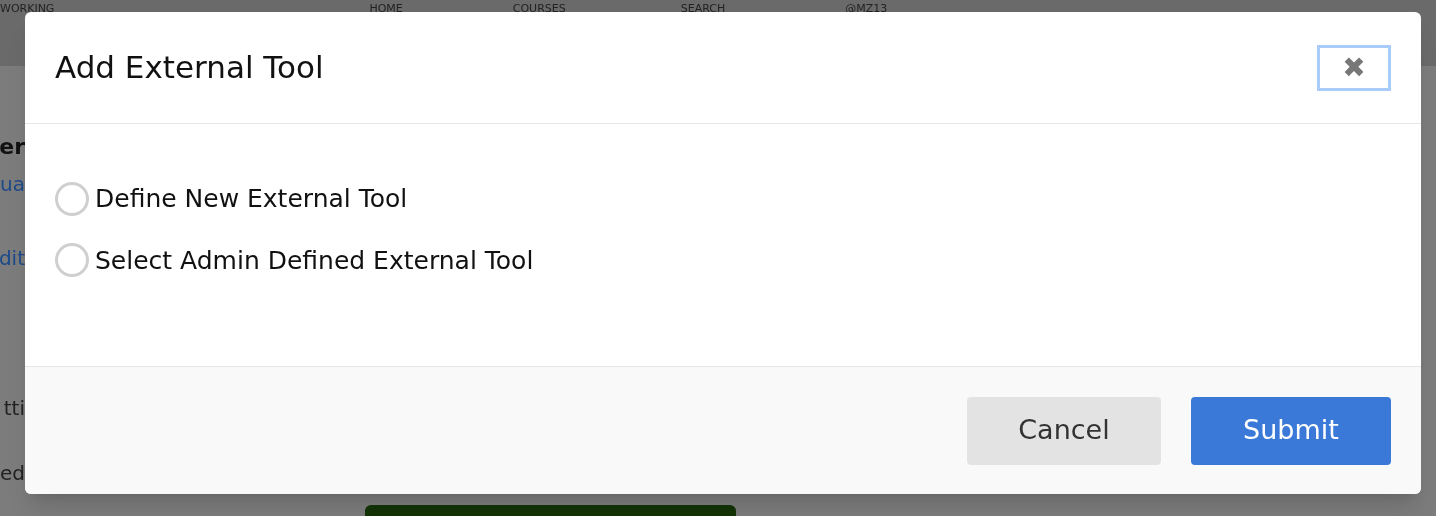  I want to click on close-button: ✖, so click(1354, 67).